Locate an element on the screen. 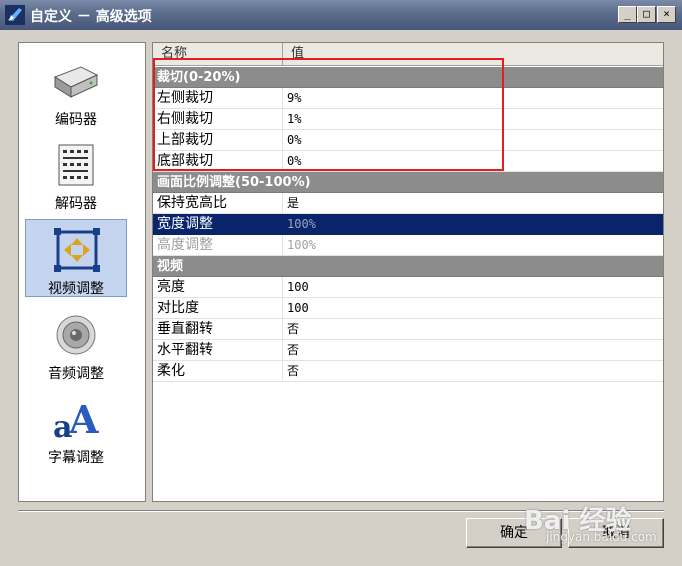 The width and height of the screenshot is (682, 566). category-title: 视频 is located at coordinates (170, 266).